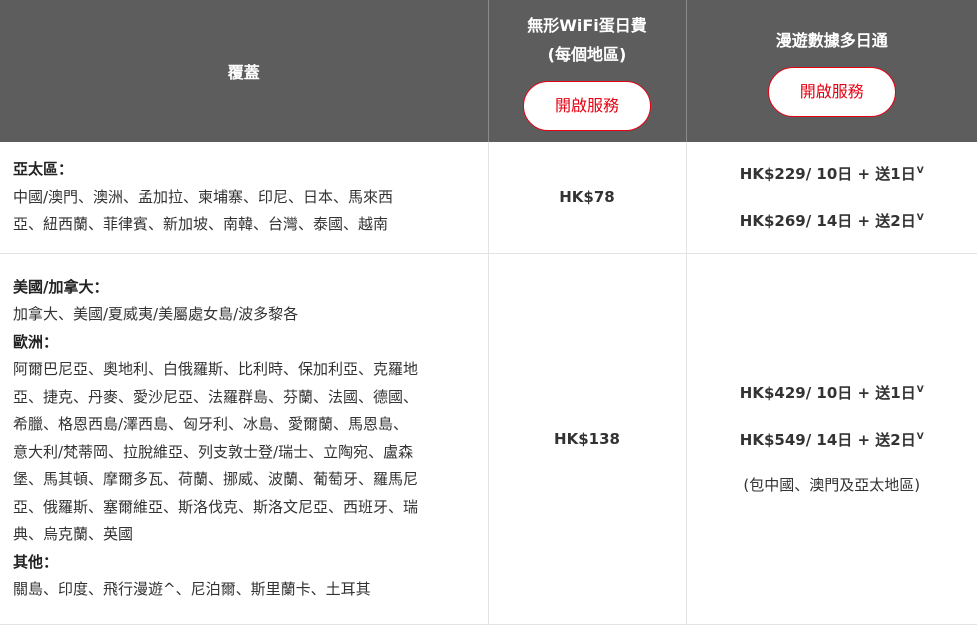 This screenshot has height=627, width=977. I want to click on region-countries: 亞、紐西蘭、菲律賓、新加坡、南韓、台灣、泰國、越南, so click(201, 224).